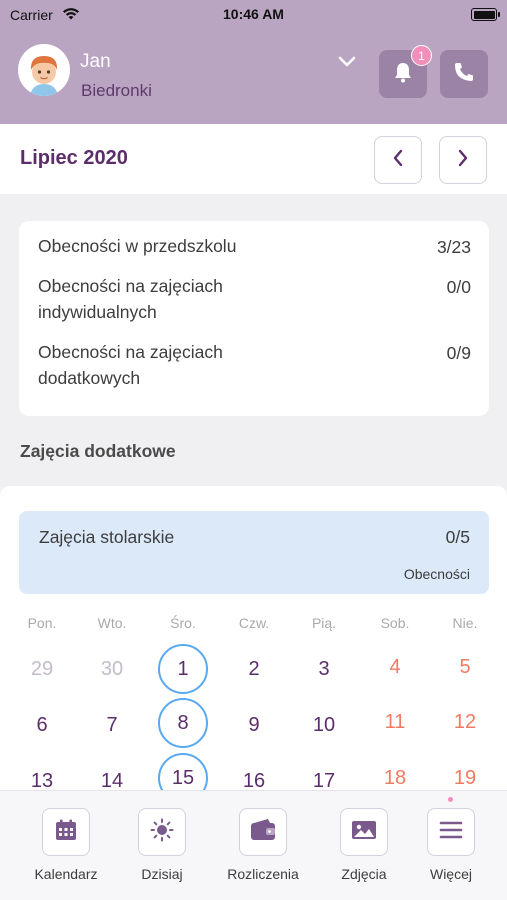 The image size is (507, 900). What do you see at coordinates (66, 874) in the screenshot?
I see `tab-label-kalendarz: Kalendarz` at bounding box center [66, 874].